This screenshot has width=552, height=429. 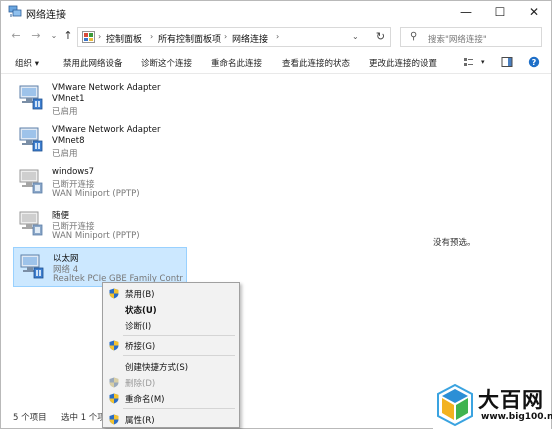 What do you see at coordinates (16, 36) in the screenshot?
I see `arrow-left-icon: ←` at bounding box center [16, 36].